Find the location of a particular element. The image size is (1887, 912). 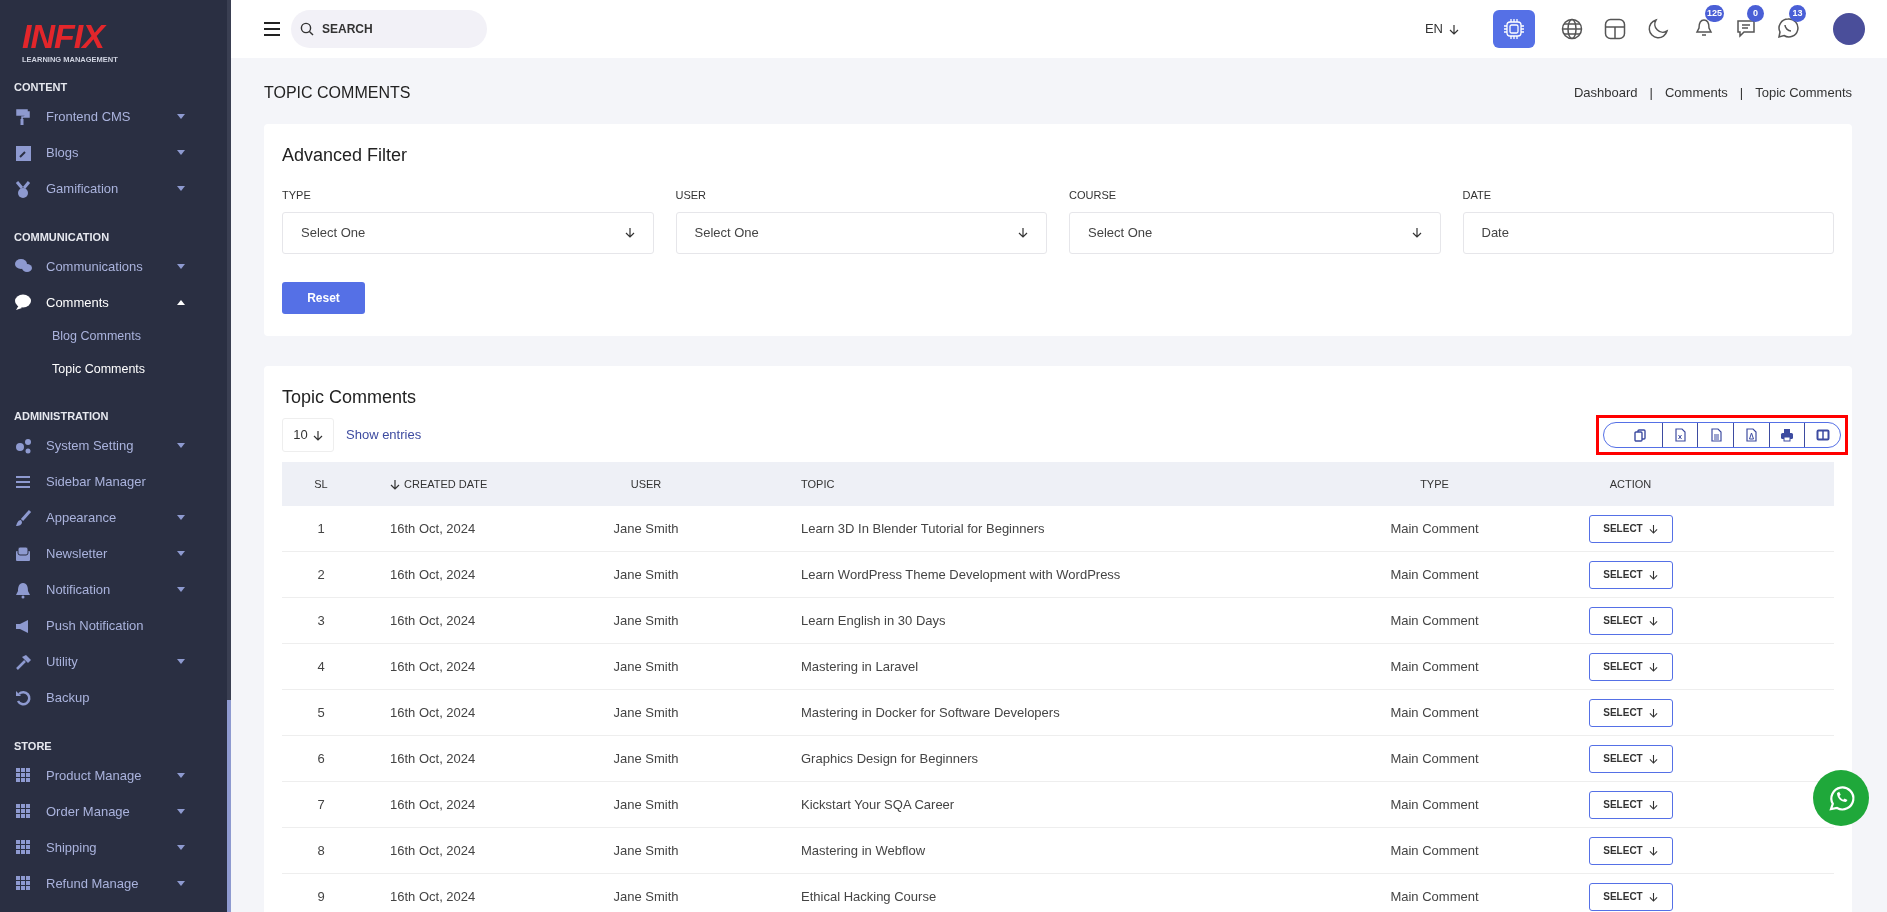

table-cell-text: 3 is located at coordinates (321, 620).